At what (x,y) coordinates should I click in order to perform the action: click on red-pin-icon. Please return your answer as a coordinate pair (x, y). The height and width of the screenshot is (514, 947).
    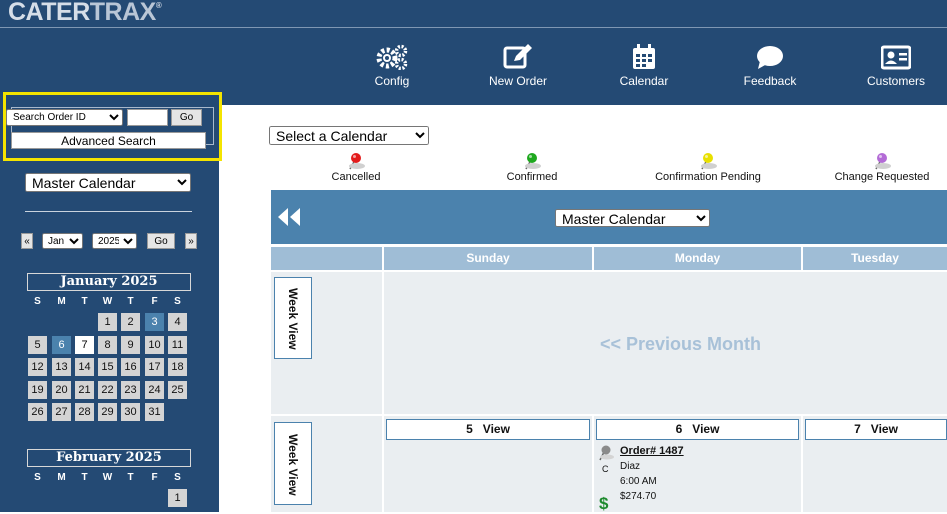
    Looking at the image, I should click on (357, 161).